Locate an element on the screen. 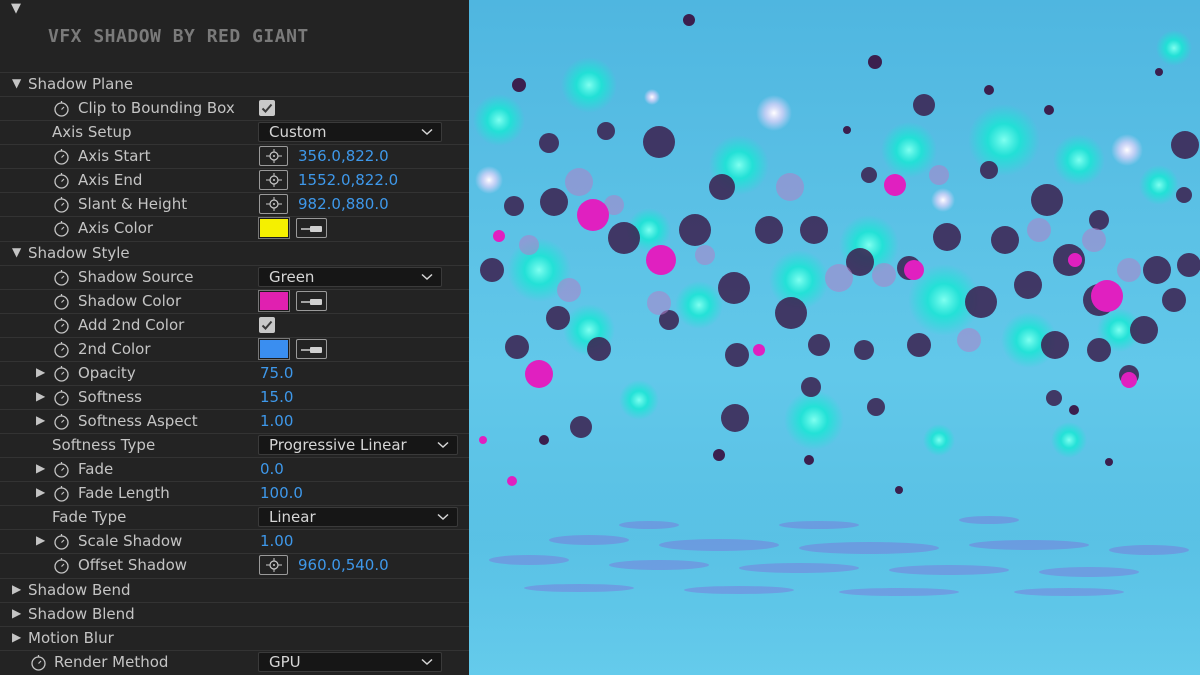 The image size is (1200, 675). clip-to-bounding-box-checkbox is located at coordinates (267, 108).